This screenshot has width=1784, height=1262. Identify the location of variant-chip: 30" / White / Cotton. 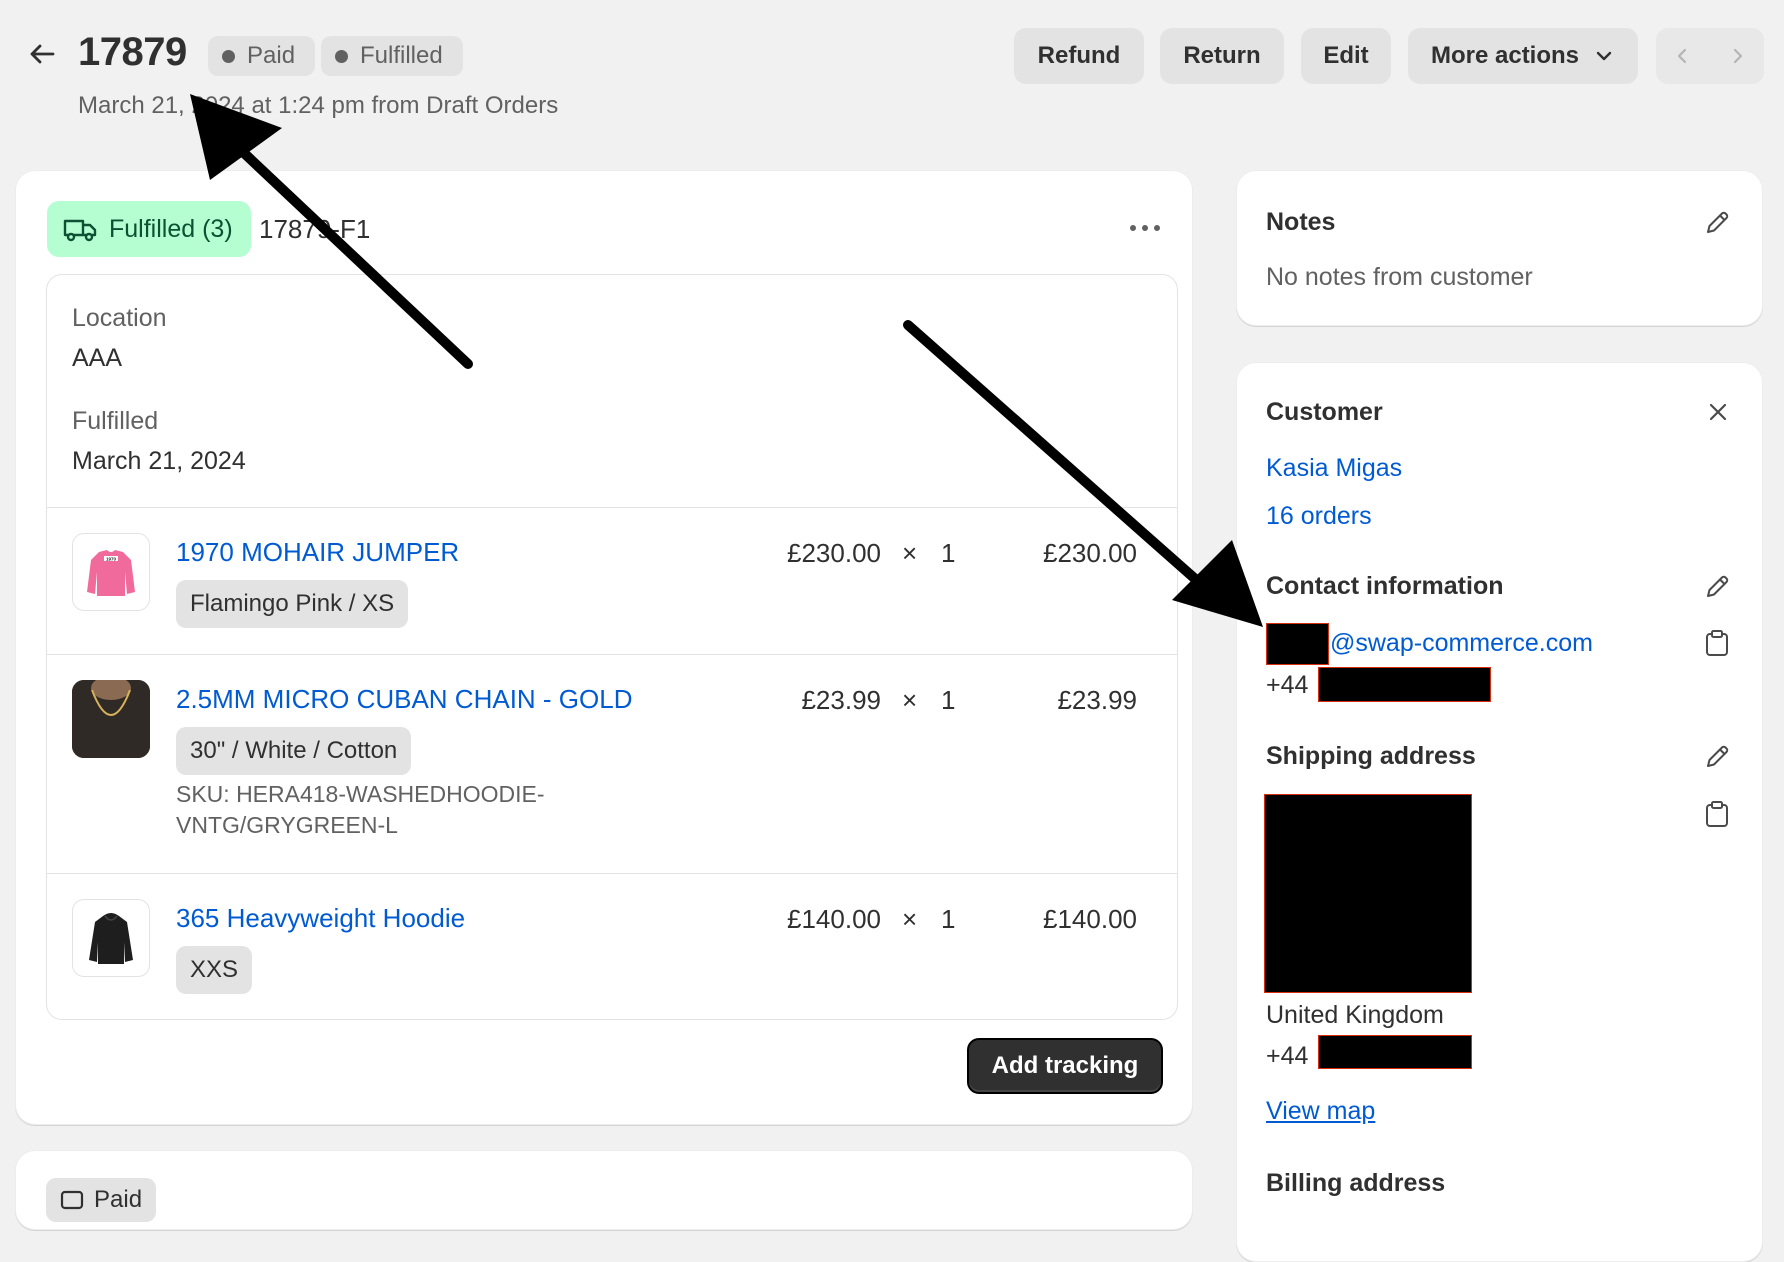
(294, 751).